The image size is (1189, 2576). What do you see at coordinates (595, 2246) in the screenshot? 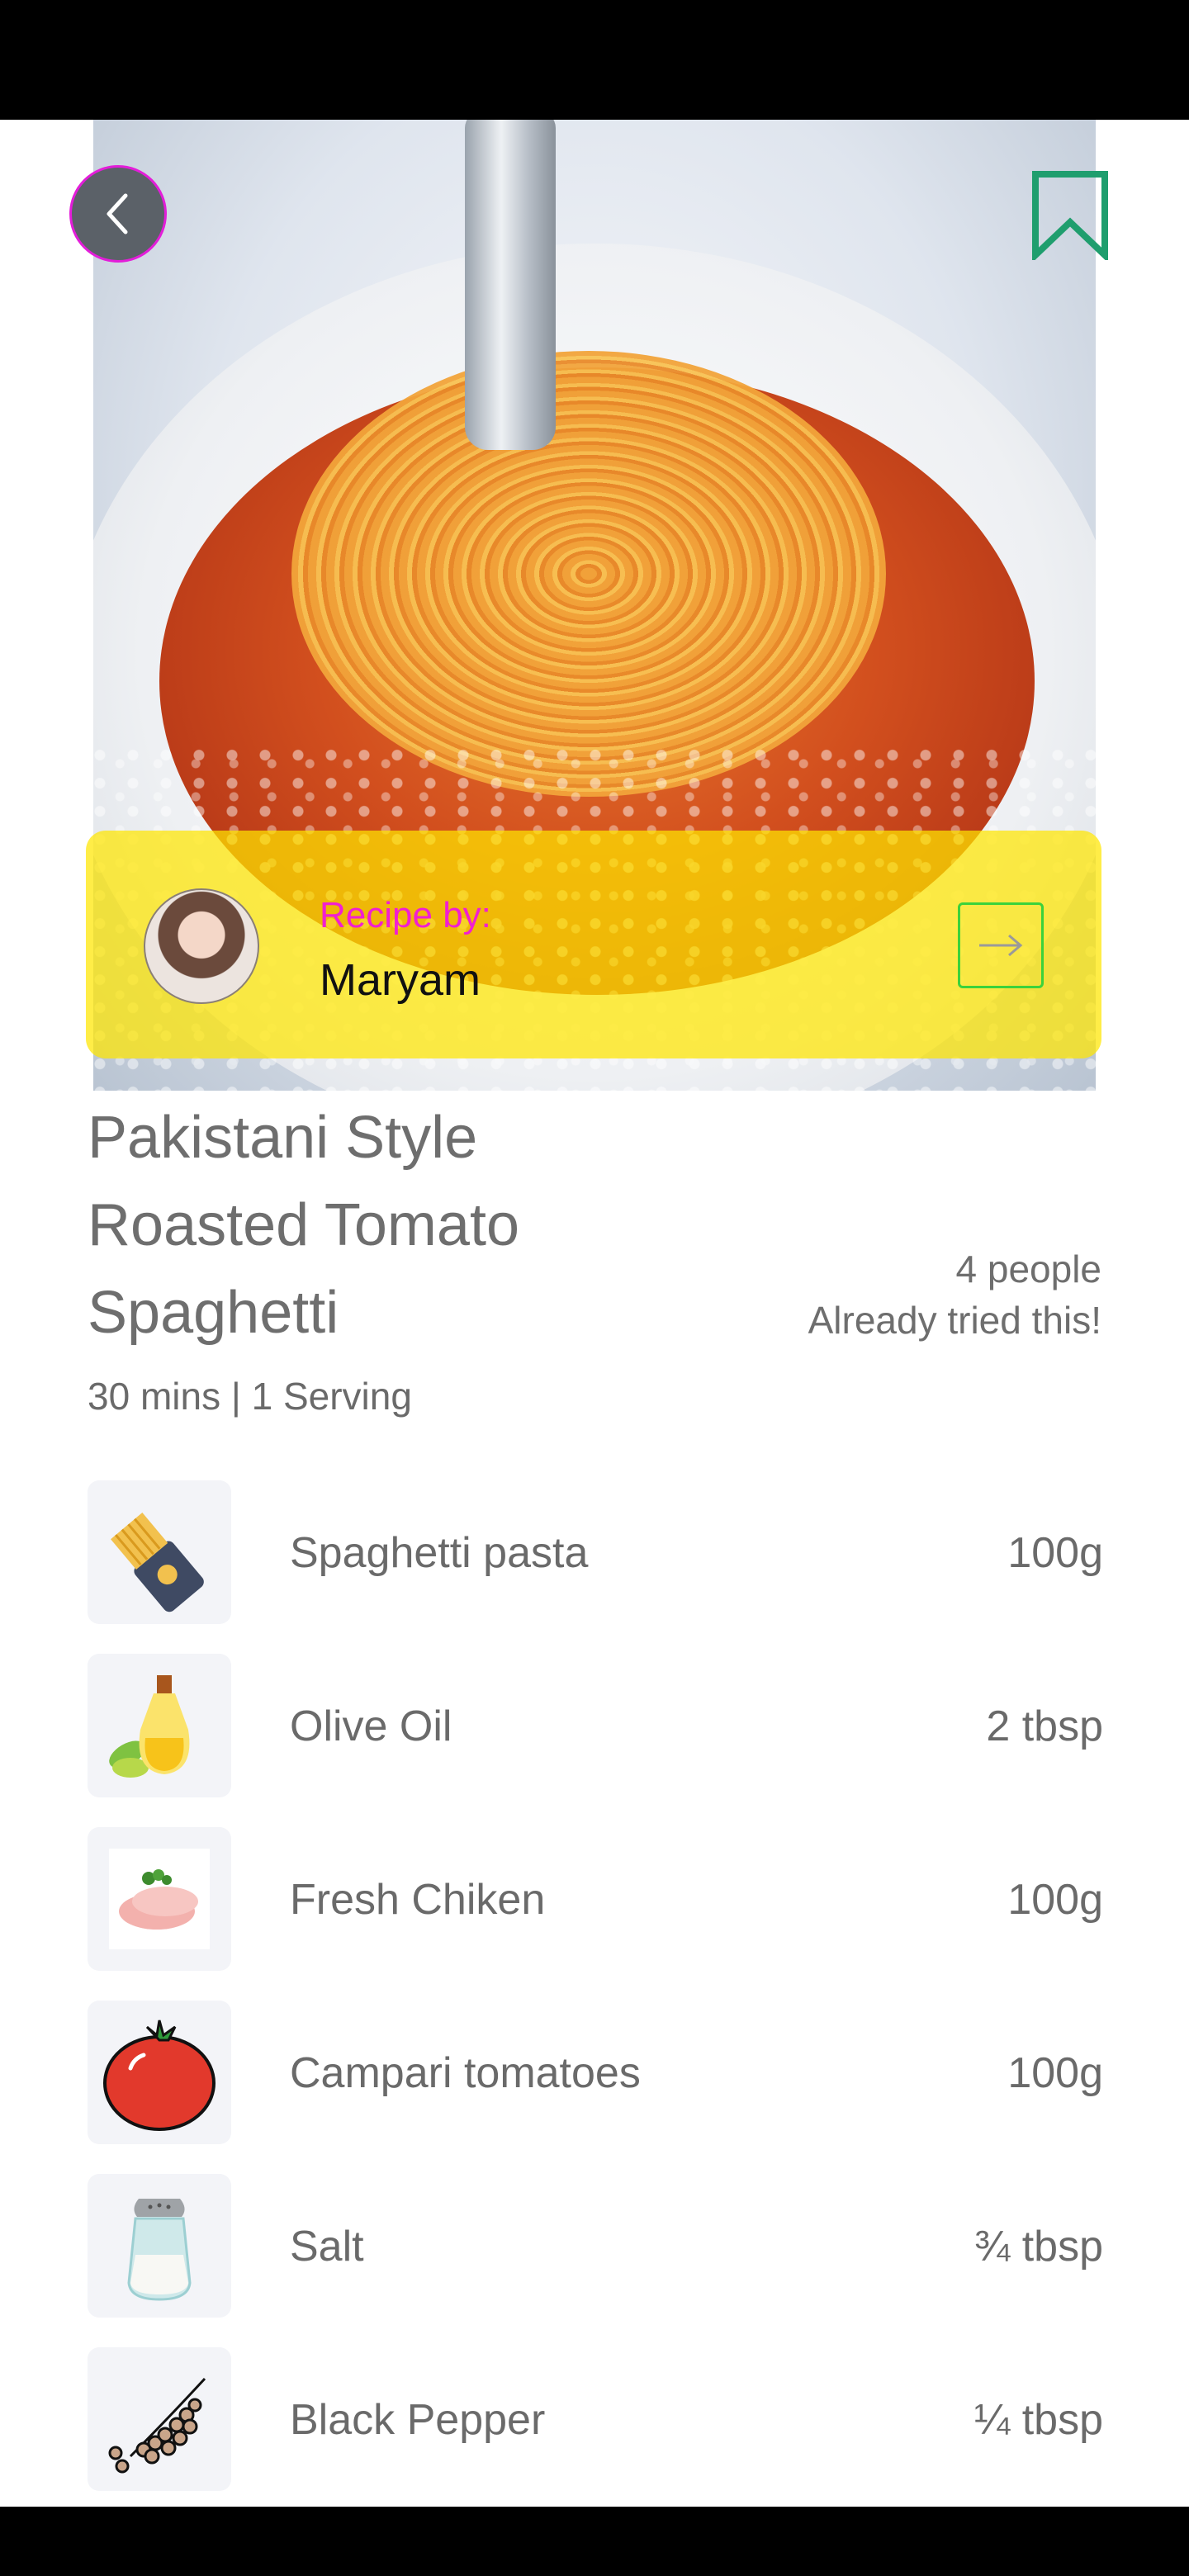
I see `ingredient-row: Salt ¾ tbsp` at bounding box center [595, 2246].